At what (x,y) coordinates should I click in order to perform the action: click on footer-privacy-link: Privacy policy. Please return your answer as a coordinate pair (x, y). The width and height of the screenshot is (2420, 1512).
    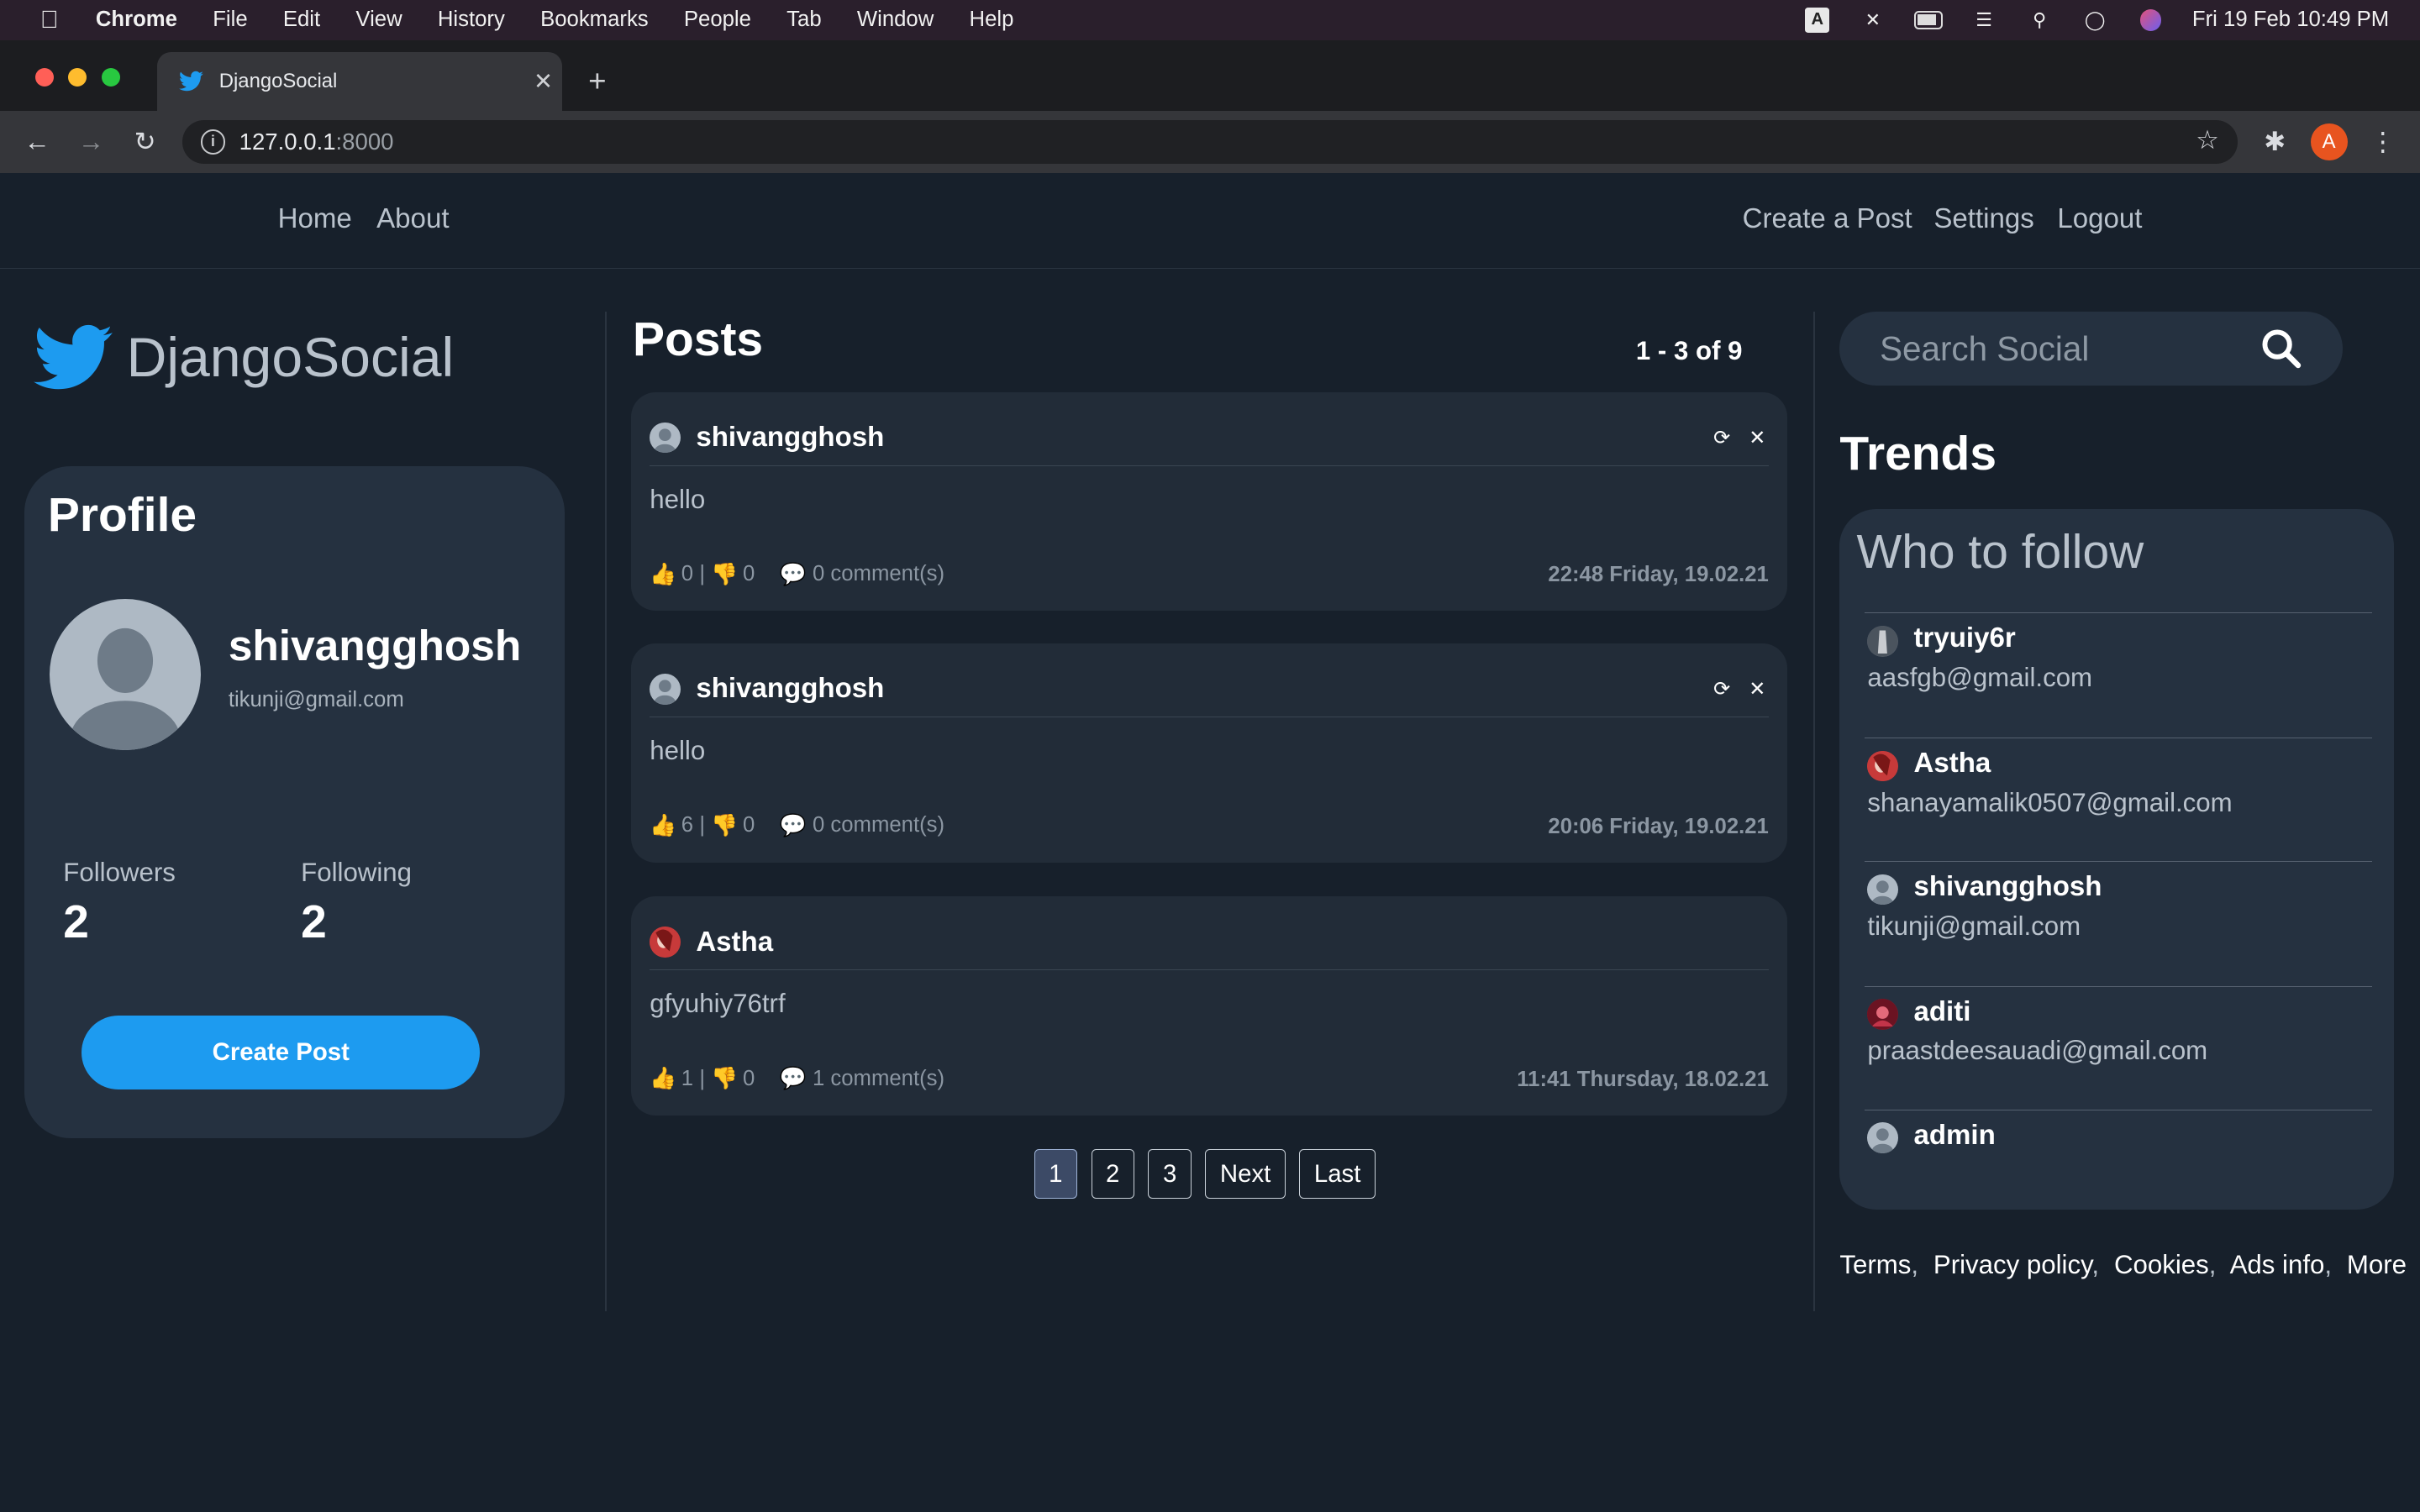
    Looking at the image, I should click on (2012, 1264).